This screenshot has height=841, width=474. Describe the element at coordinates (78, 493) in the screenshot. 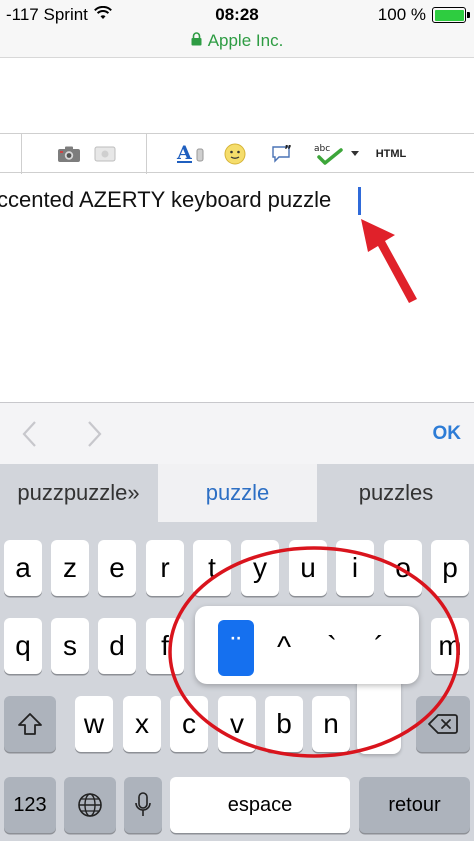

I see `suggestion-left: puzzpuzzle»` at that location.